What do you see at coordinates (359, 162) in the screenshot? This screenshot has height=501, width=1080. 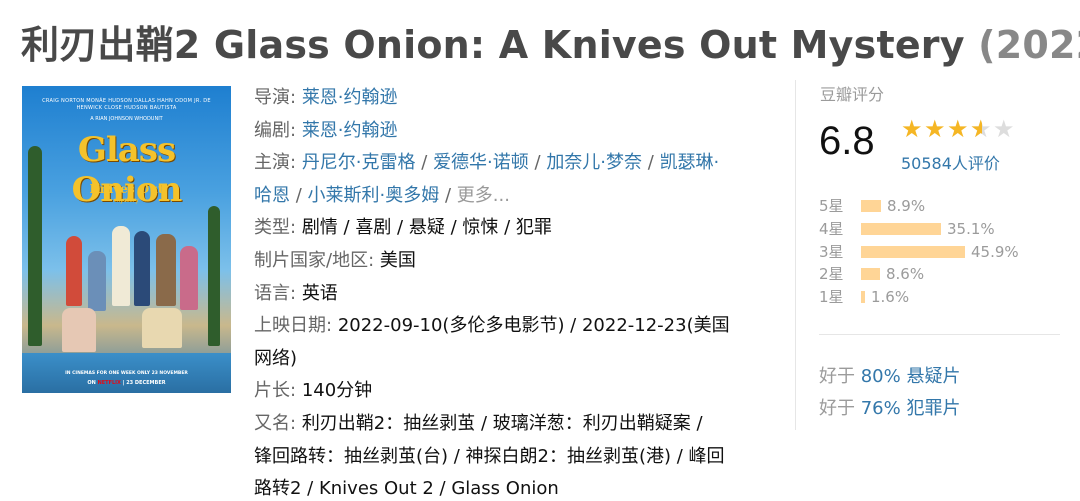 I see `cast-link: 丹尼尔·克雷格` at bounding box center [359, 162].